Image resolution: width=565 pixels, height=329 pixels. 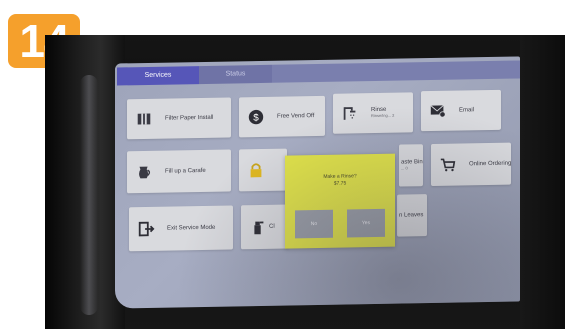 I want to click on yes-button: Yes, so click(x=366, y=223).